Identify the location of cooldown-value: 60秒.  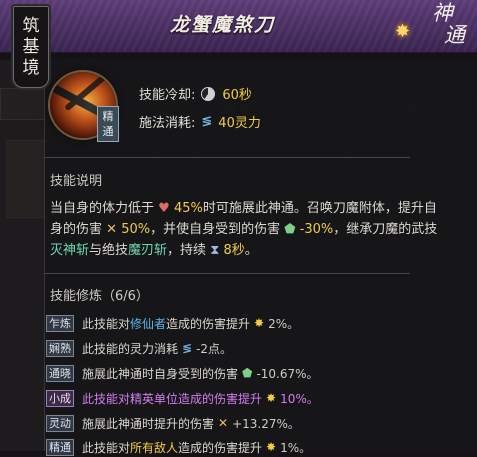
(237, 95).